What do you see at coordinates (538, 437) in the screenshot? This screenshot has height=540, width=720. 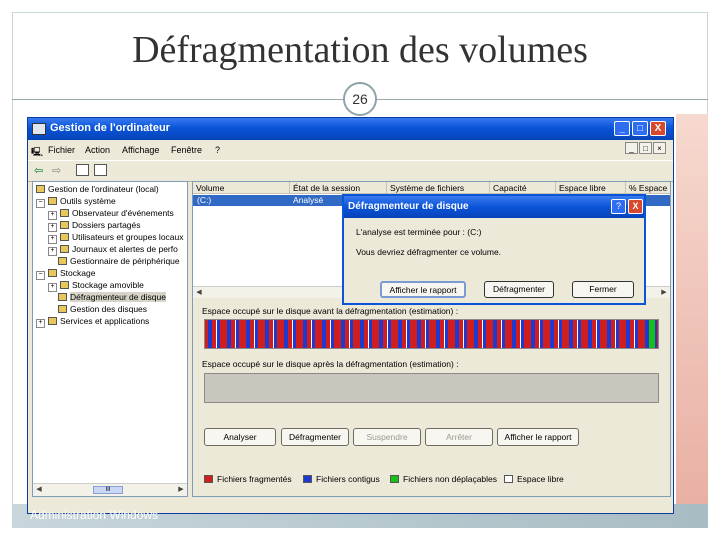 I see `show-report-button: Afficher le rapport` at bounding box center [538, 437].